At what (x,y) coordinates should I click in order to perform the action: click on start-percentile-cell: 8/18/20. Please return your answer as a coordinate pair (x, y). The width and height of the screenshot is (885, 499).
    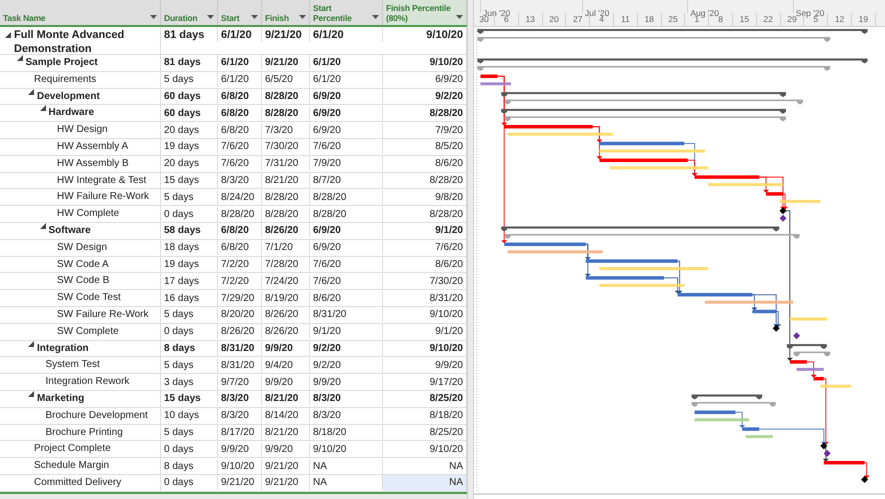
    Looking at the image, I should click on (346, 432).